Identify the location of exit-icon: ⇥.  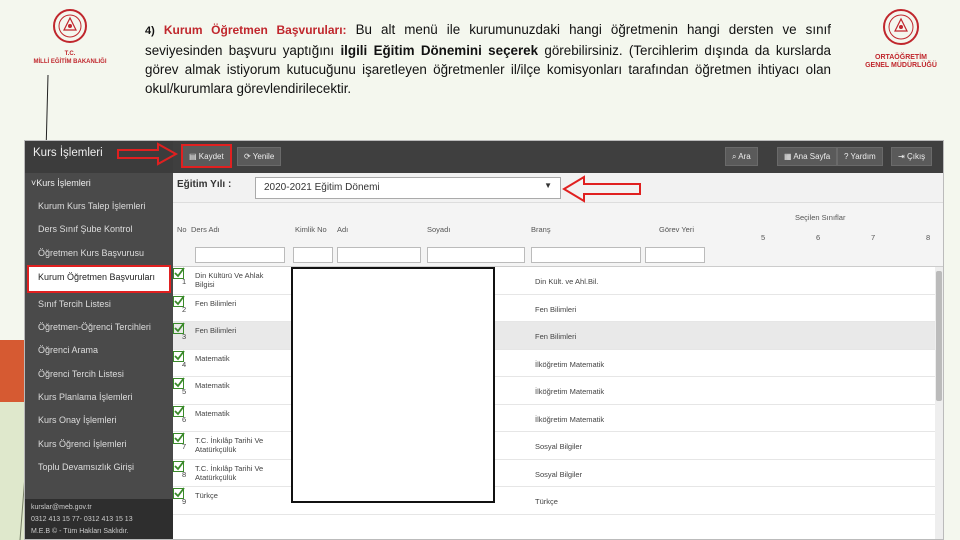
(901, 156).